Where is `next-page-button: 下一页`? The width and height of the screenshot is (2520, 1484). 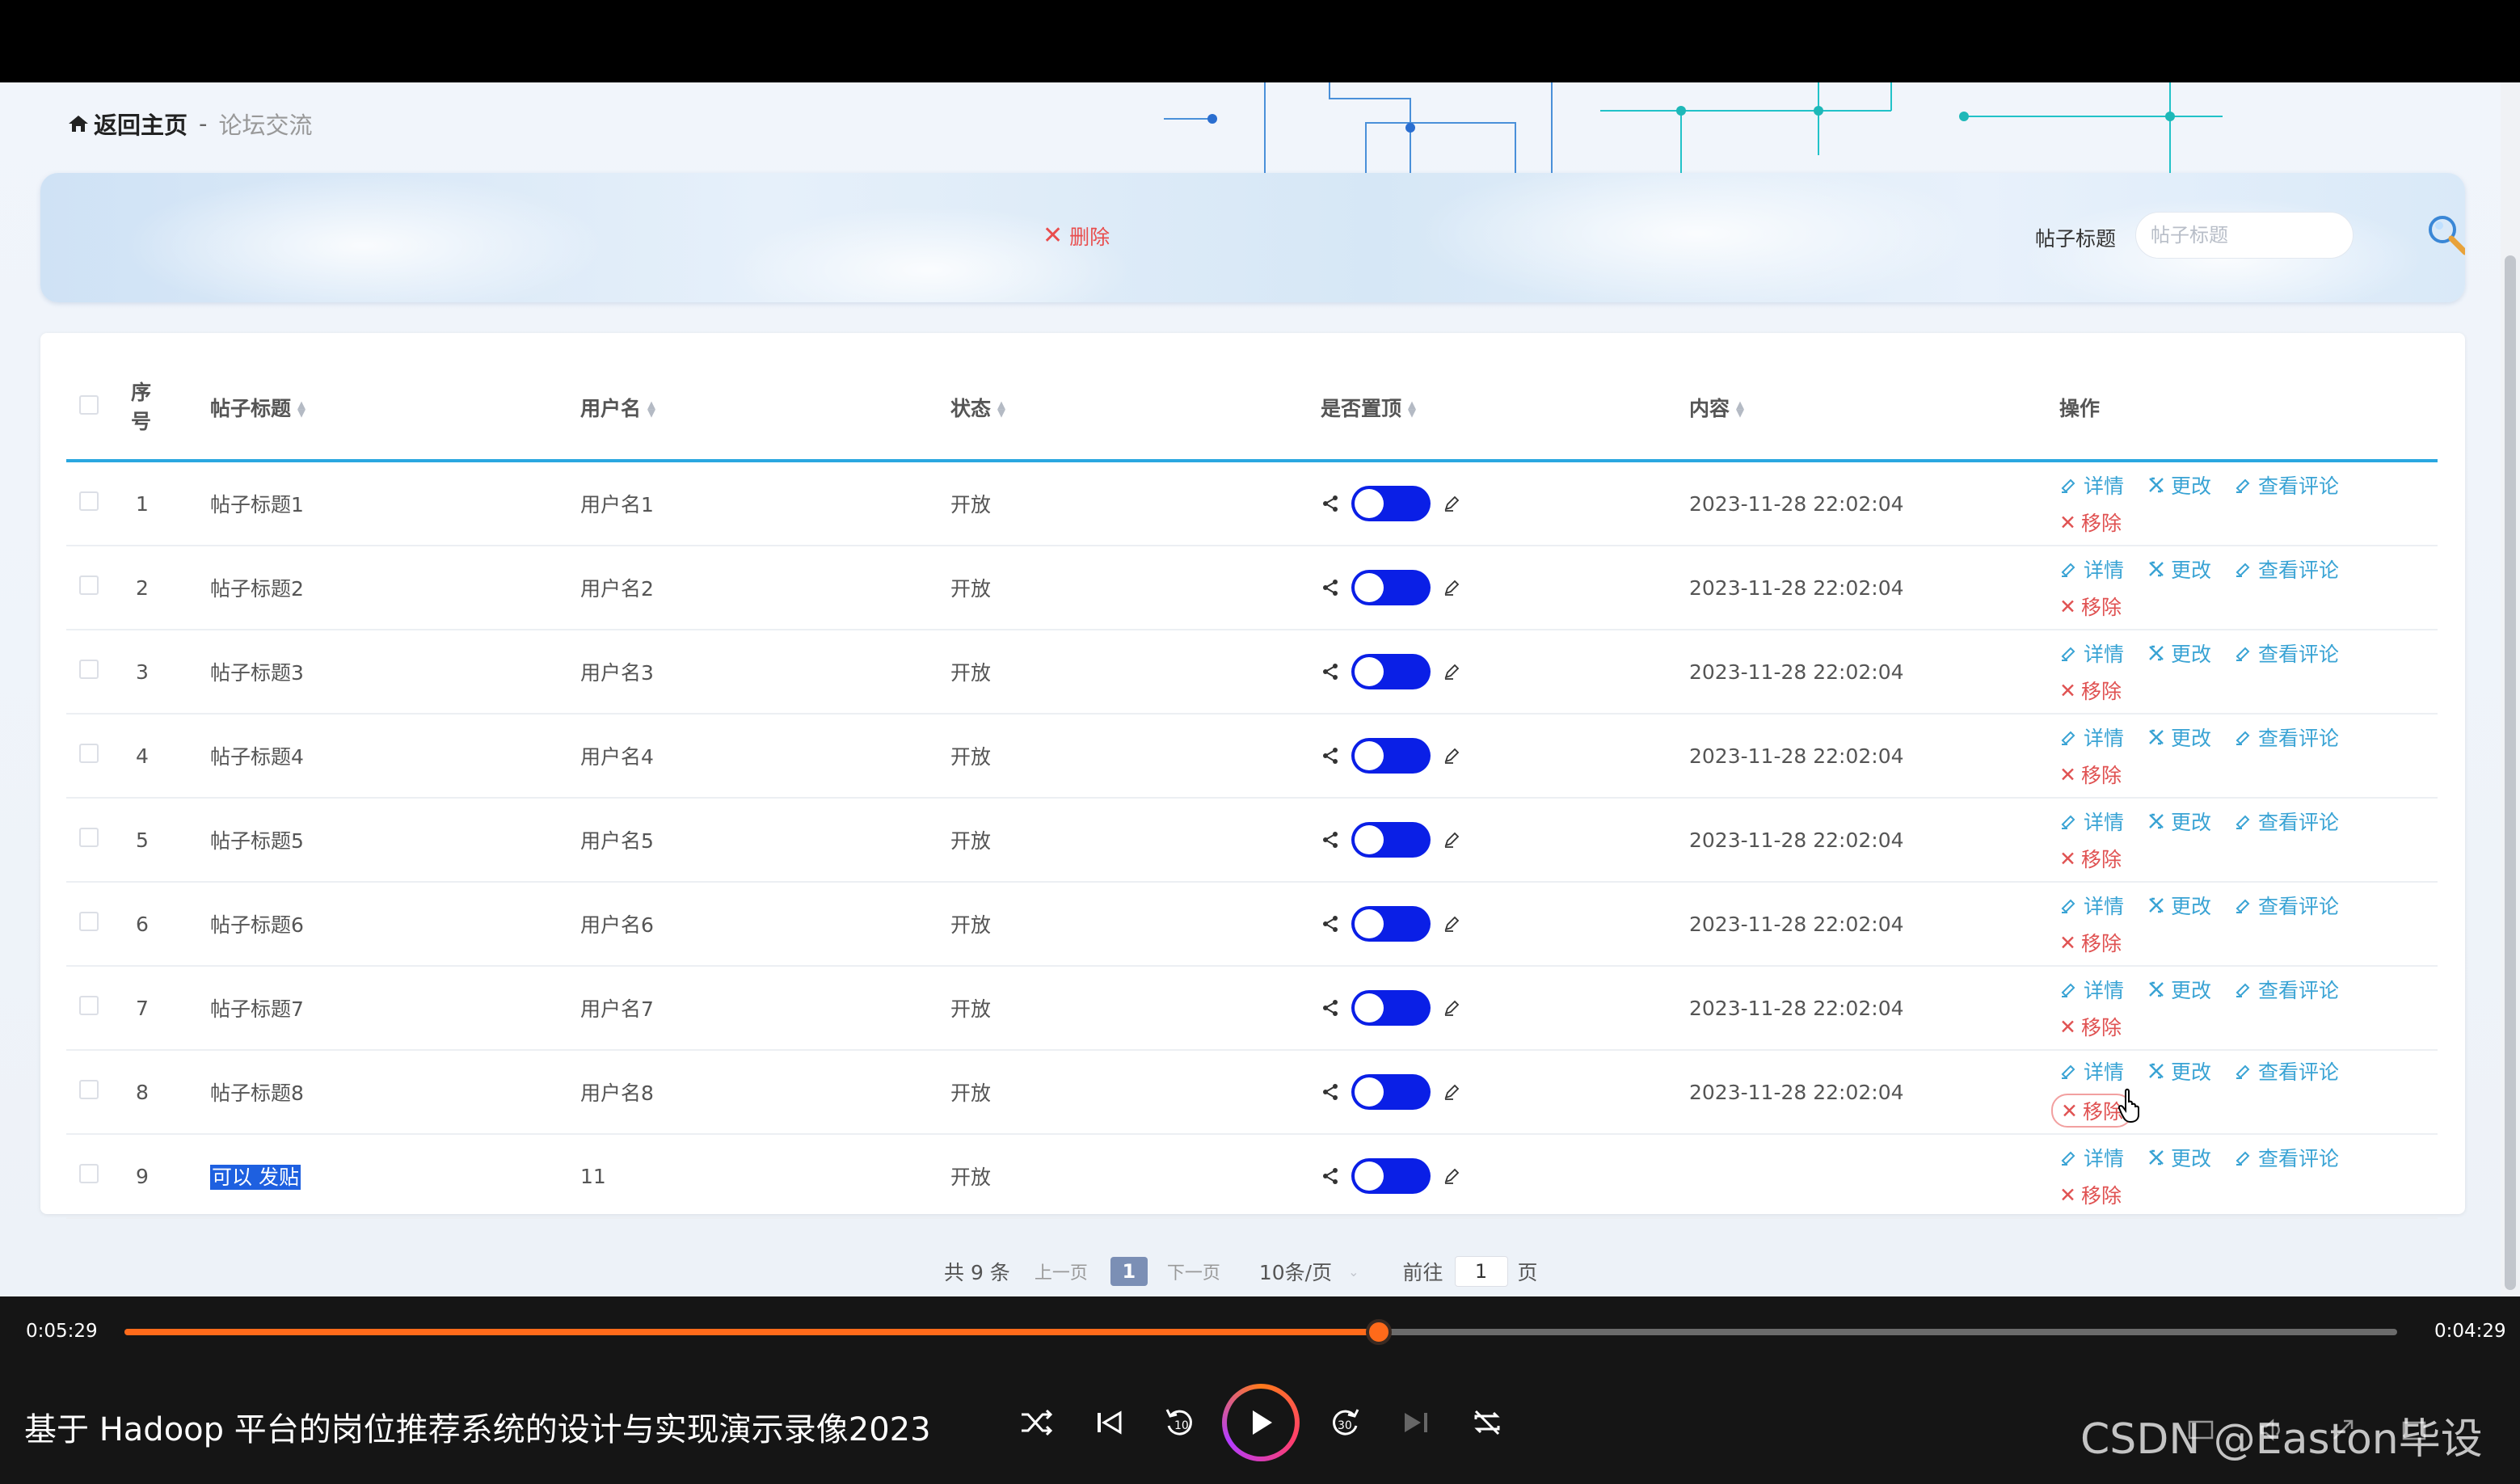 next-page-button: 下一页 is located at coordinates (1193, 1271).